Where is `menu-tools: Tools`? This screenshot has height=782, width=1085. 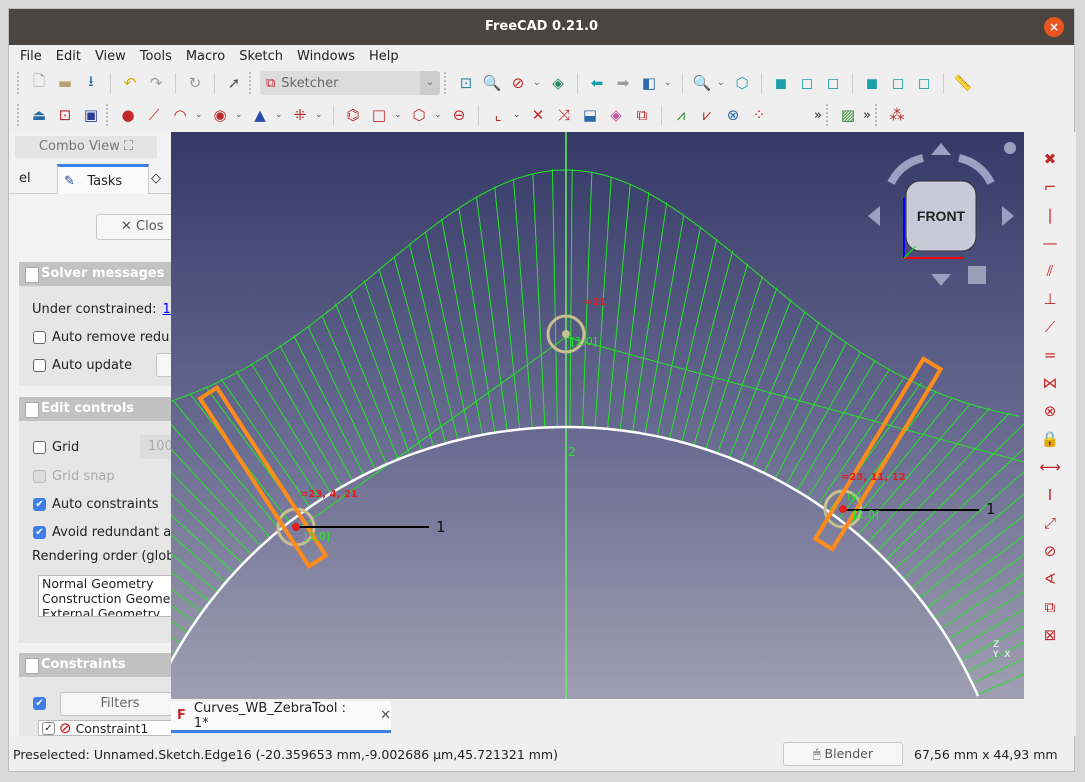
menu-tools: Tools is located at coordinates (156, 56).